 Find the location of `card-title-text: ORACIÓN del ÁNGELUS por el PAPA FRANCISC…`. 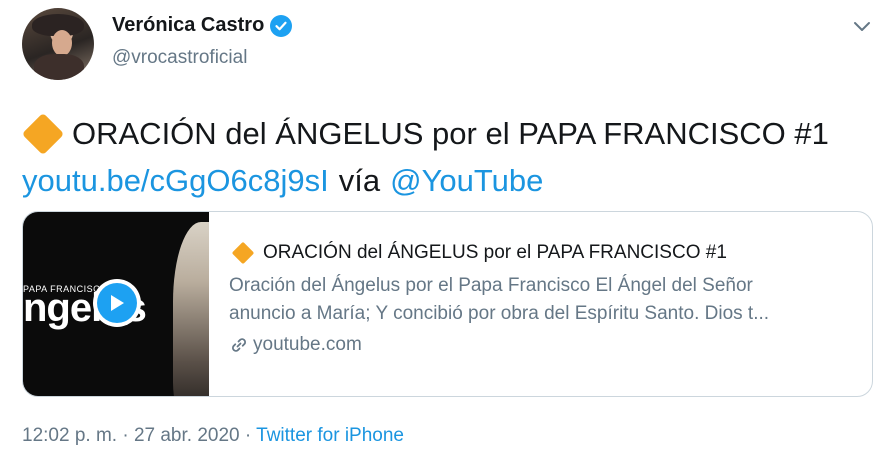

card-title-text: ORACIÓN del ÁNGELUS por el PAPA FRANCISC… is located at coordinates (495, 252).